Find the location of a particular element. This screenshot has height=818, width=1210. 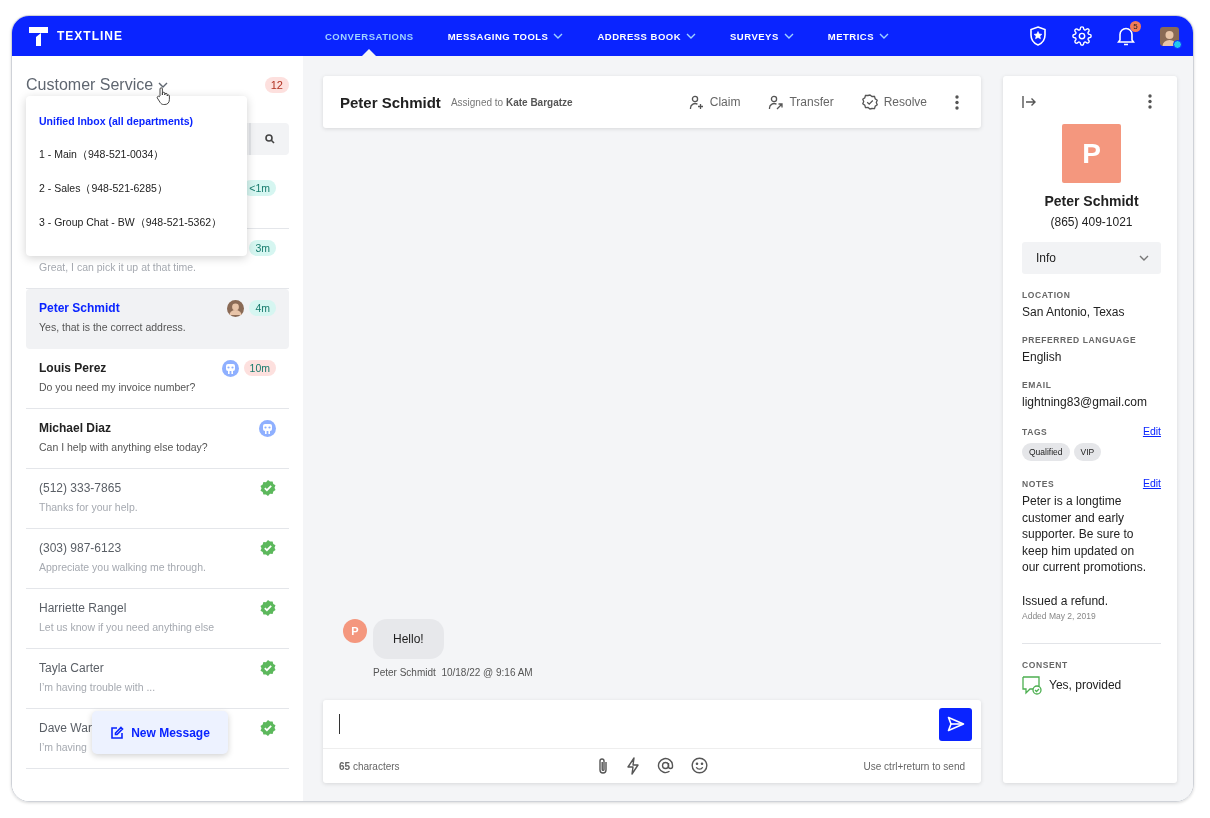

caret-icon is located at coordinates (1144, 258).